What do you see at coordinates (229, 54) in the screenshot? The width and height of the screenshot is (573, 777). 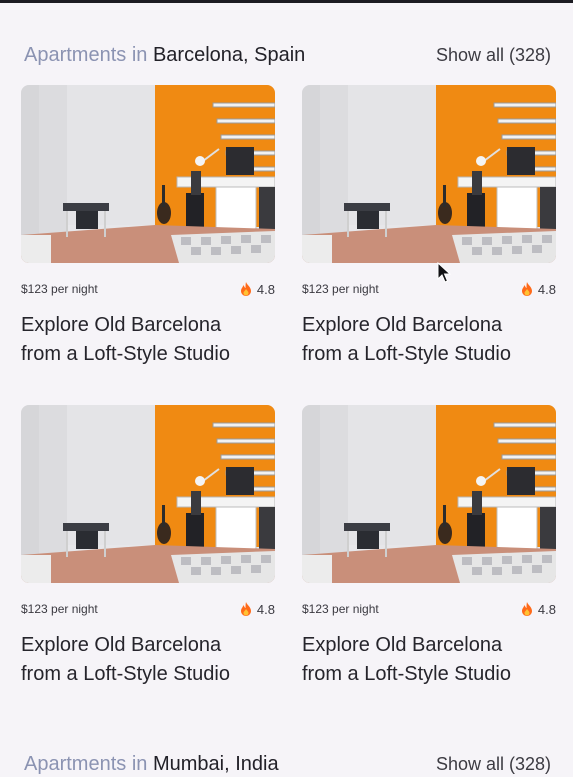 I see `section-title-city: Barcelona, Spain` at bounding box center [229, 54].